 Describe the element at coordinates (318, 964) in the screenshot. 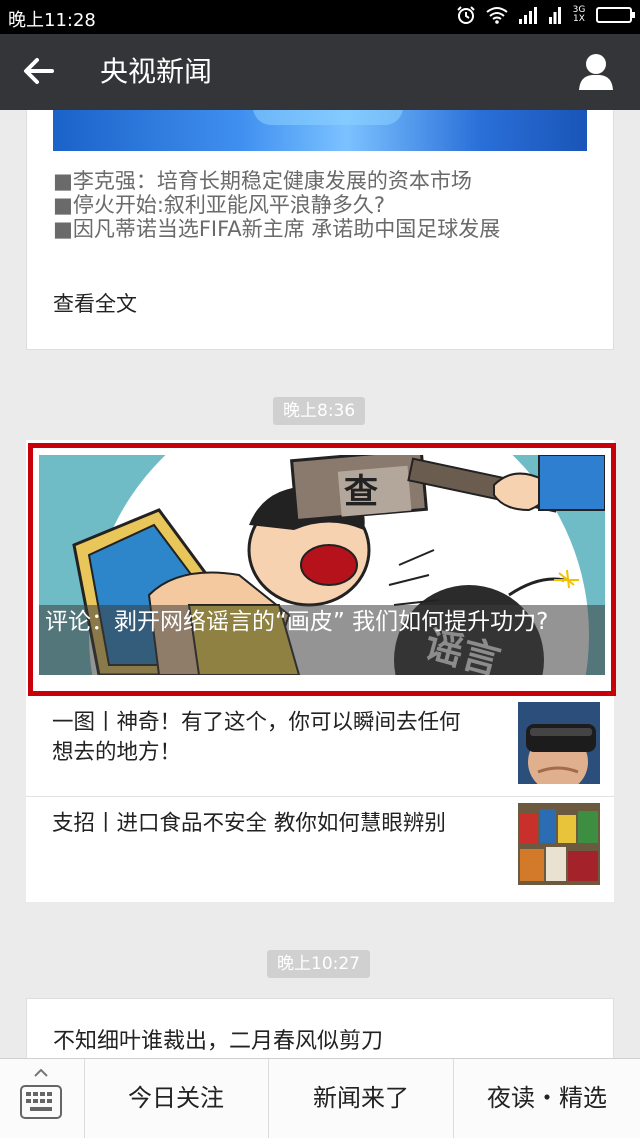

I see `timestamp-badge: 晚上10:27` at that location.